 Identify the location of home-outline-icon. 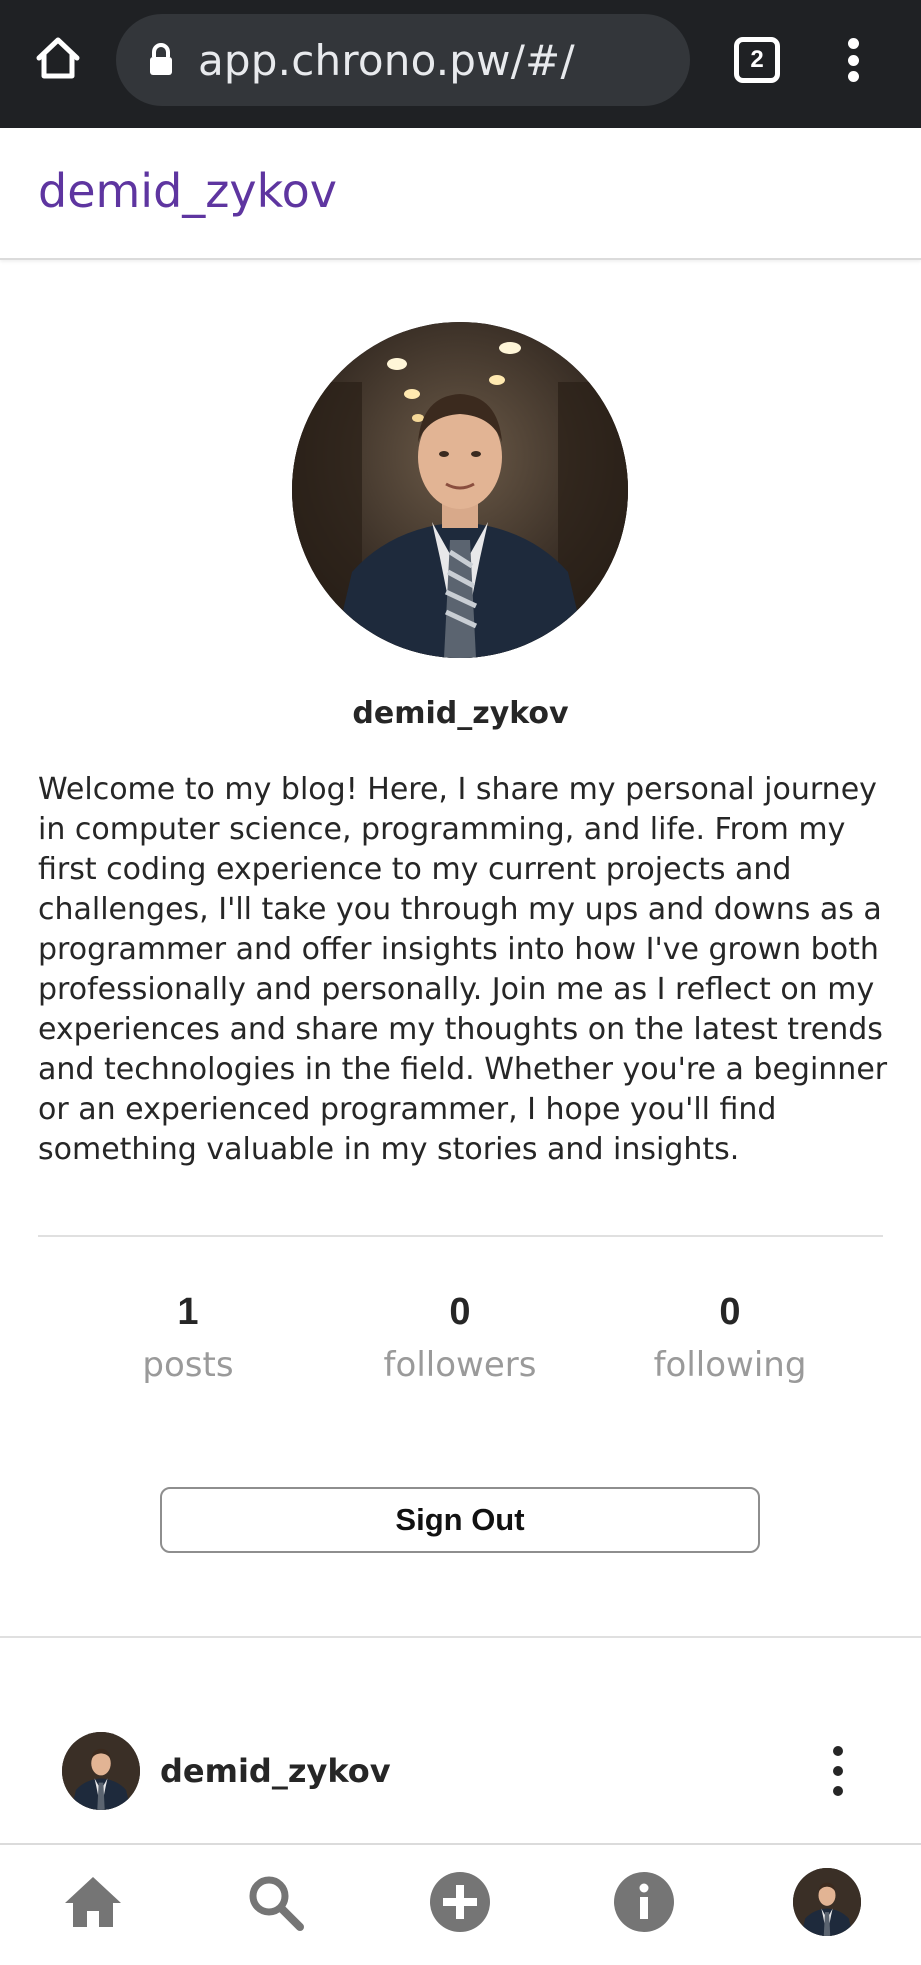
(58, 58).